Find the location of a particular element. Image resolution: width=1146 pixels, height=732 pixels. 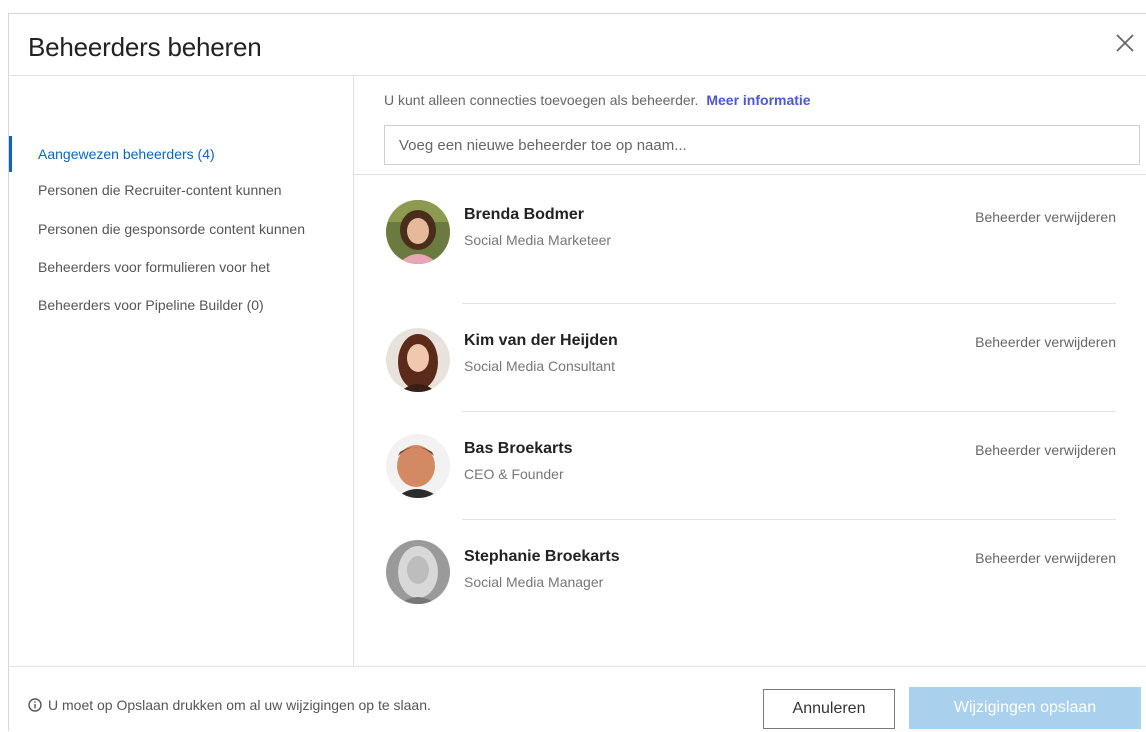

admin-name: Bas Broekarts is located at coordinates (518, 448).